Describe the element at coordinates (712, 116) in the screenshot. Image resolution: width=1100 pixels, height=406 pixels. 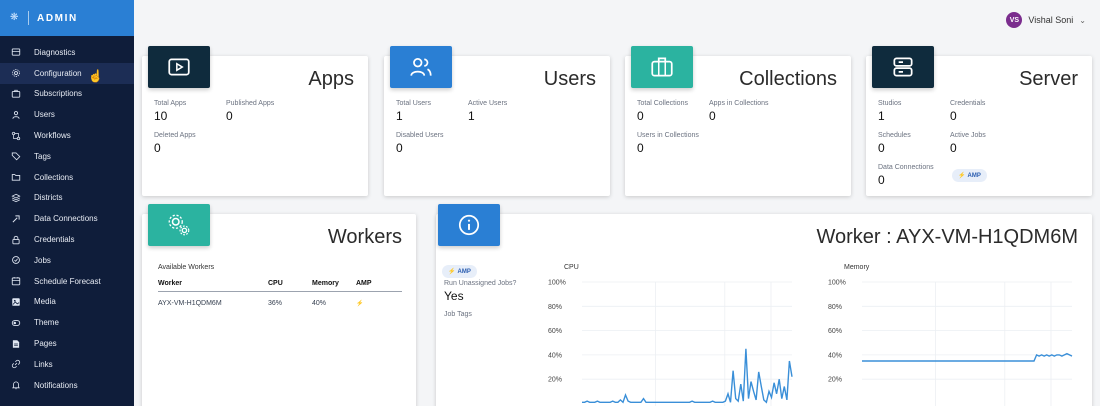
I see `apps-in-collections-value: 0` at that location.